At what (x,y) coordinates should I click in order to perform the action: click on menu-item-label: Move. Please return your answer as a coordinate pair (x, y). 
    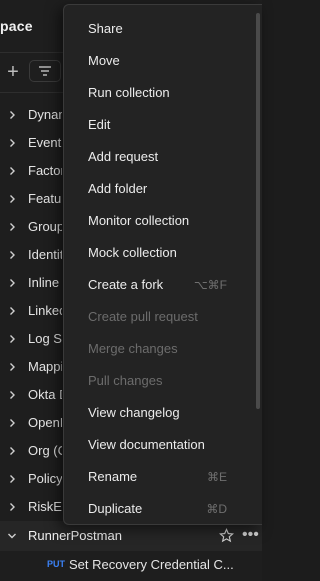
    Looking at the image, I should click on (104, 60).